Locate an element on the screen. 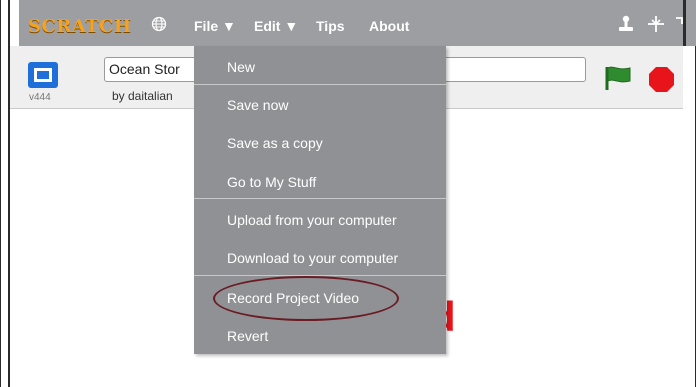  stamp-icon is located at coordinates (626, 24).